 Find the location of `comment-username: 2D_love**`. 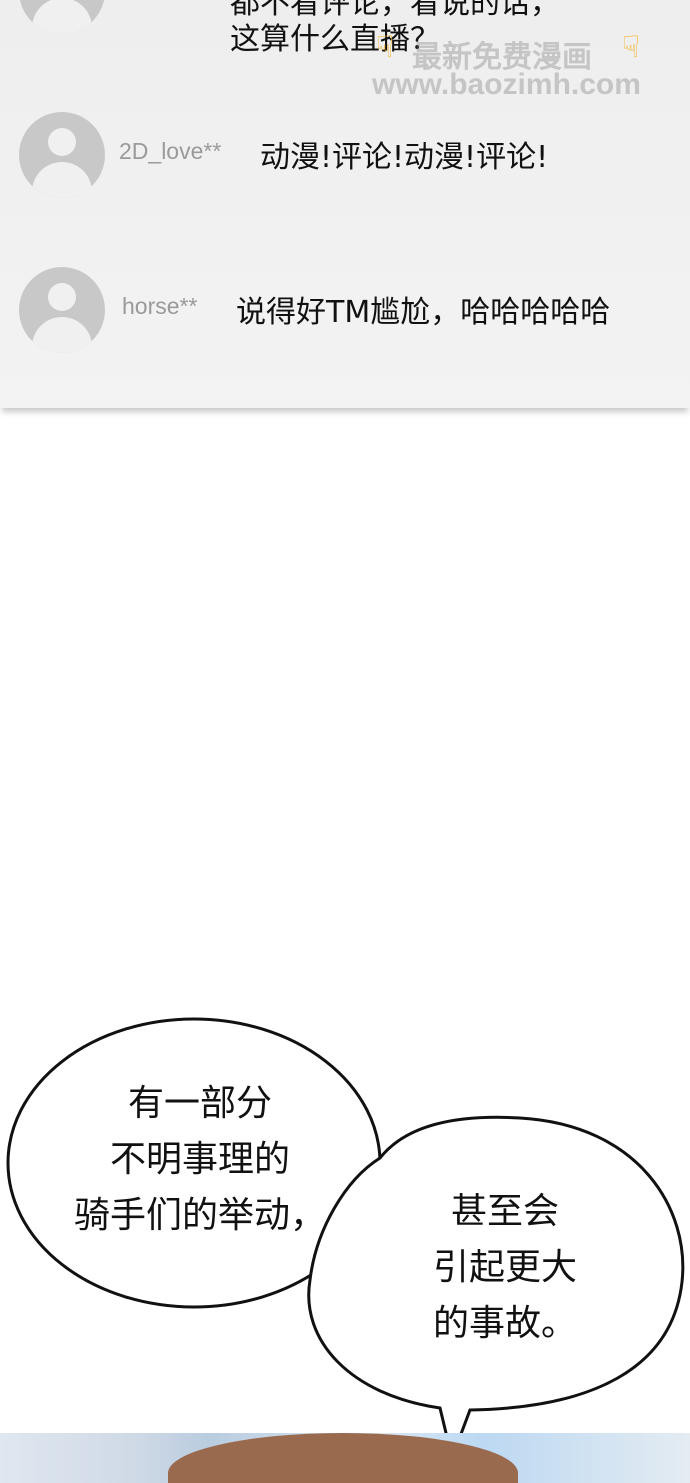

comment-username: 2D_love** is located at coordinates (170, 151).